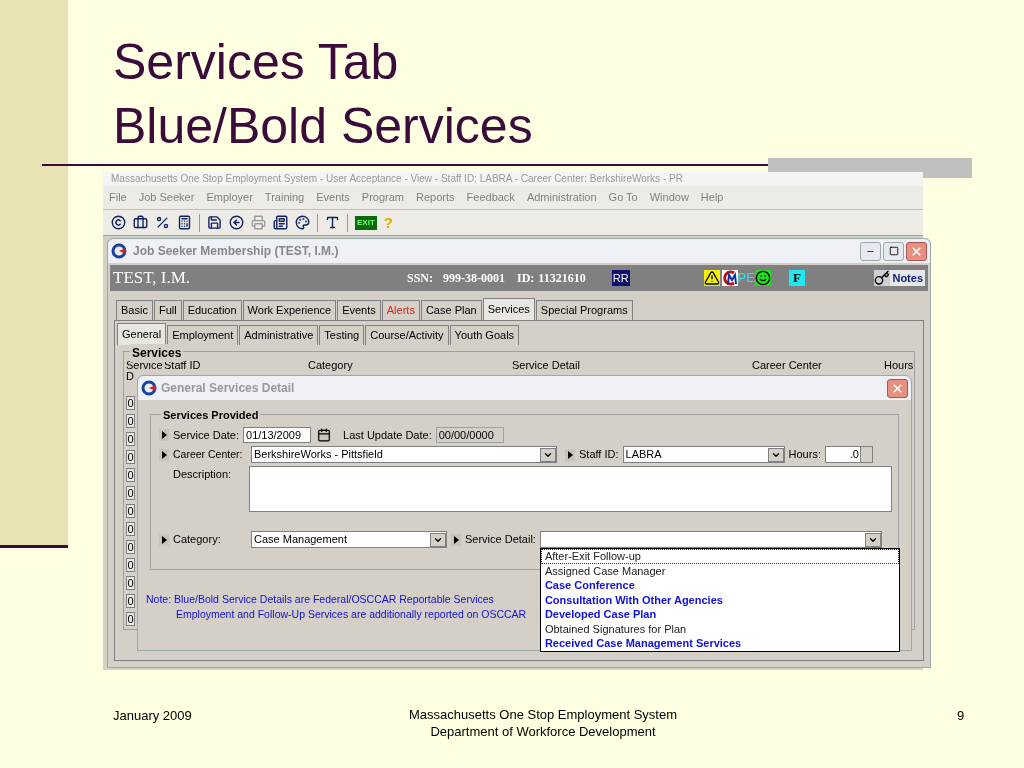  I want to click on footer-text: Massachusetts One Stop Employment System, so click(543, 714).